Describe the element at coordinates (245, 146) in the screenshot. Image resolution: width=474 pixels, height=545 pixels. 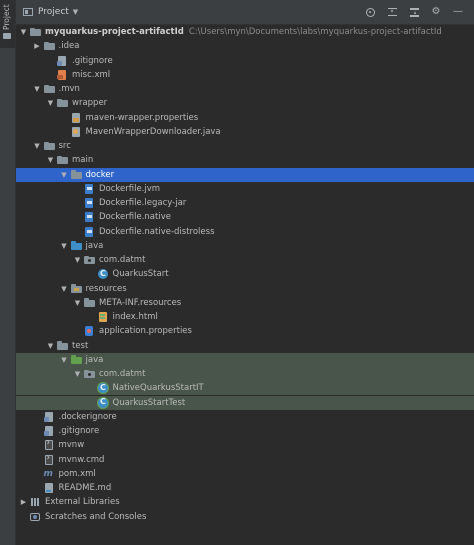
I see `tree-item: ▼ src` at that location.